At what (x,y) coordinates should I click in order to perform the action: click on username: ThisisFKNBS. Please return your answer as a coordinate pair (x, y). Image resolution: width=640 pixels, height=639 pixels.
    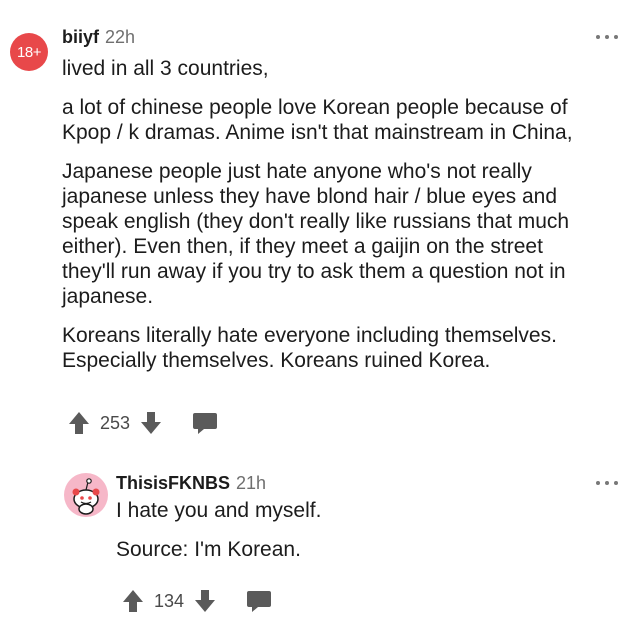
    Looking at the image, I should click on (173, 483).